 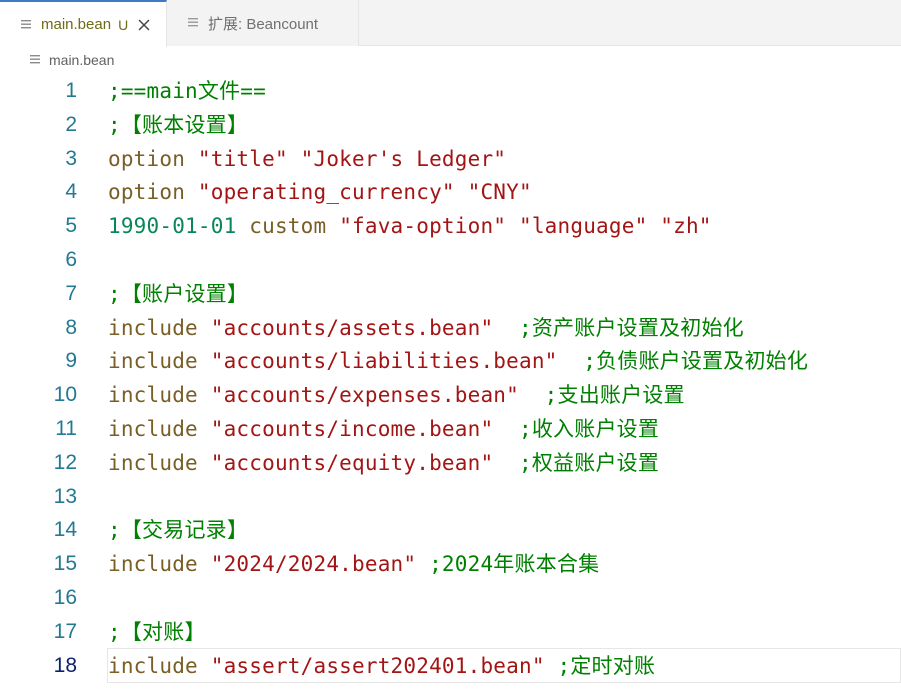 What do you see at coordinates (71, 158) in the screenshot?
I see `line-number: 3` at bounding box center [71, 158].